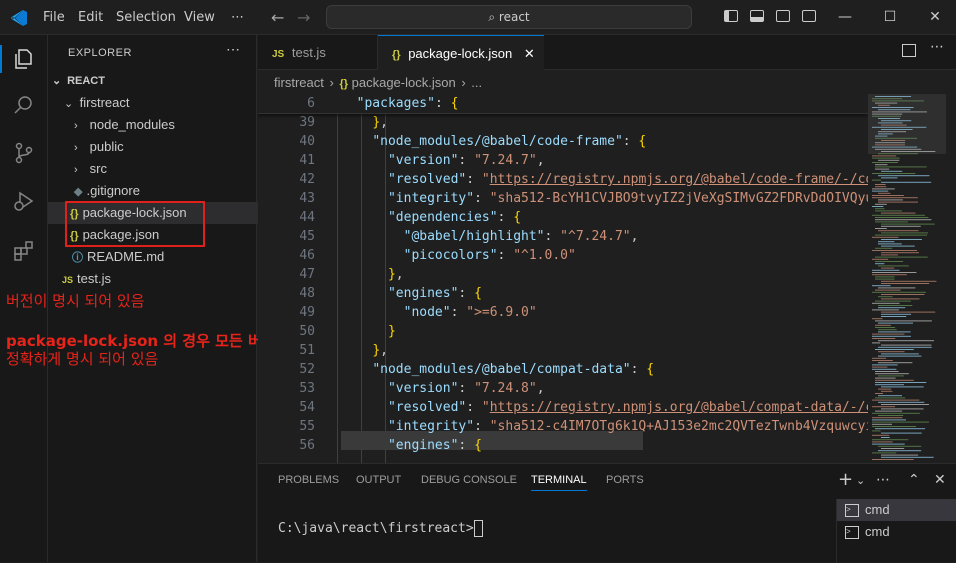 Image resolution: width=956 pixels, height=563 pixels. What do you see at coordinates (890, 17) in the screenshot?
I see `maximize-icon: ☐` at bounding box center [890, 17].